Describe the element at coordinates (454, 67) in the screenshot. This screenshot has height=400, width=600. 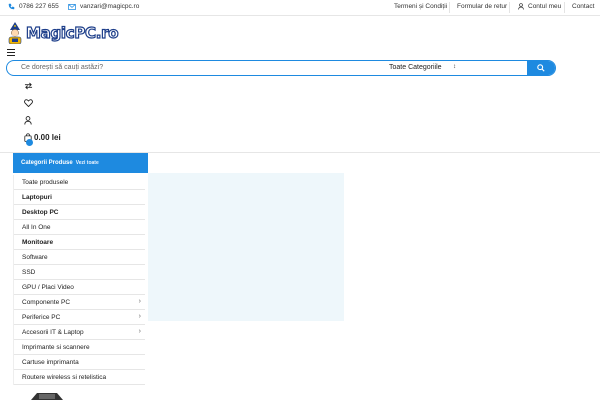
I see `select-arrows-icon: ↕` at that location.